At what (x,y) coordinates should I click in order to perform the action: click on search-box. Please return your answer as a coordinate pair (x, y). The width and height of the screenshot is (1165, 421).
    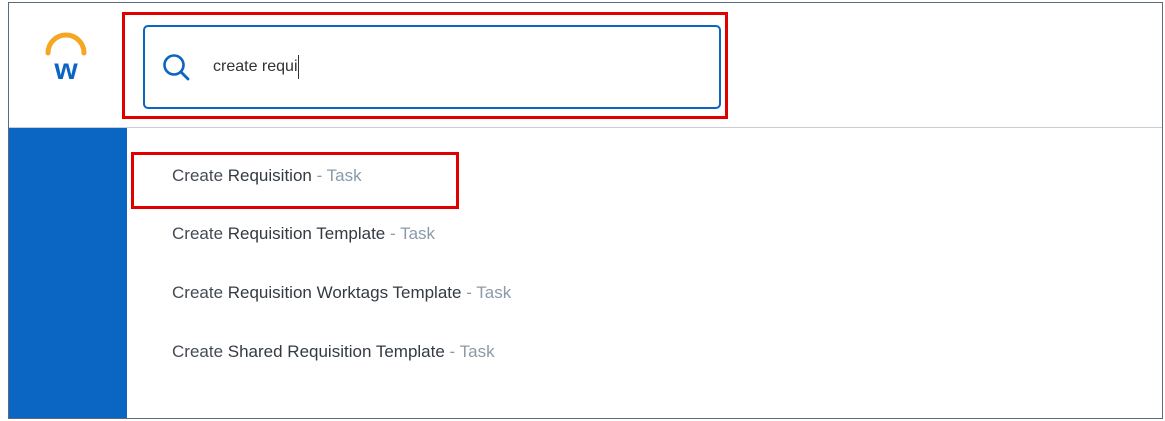
    Looking at the image, I should click on (432, 67).